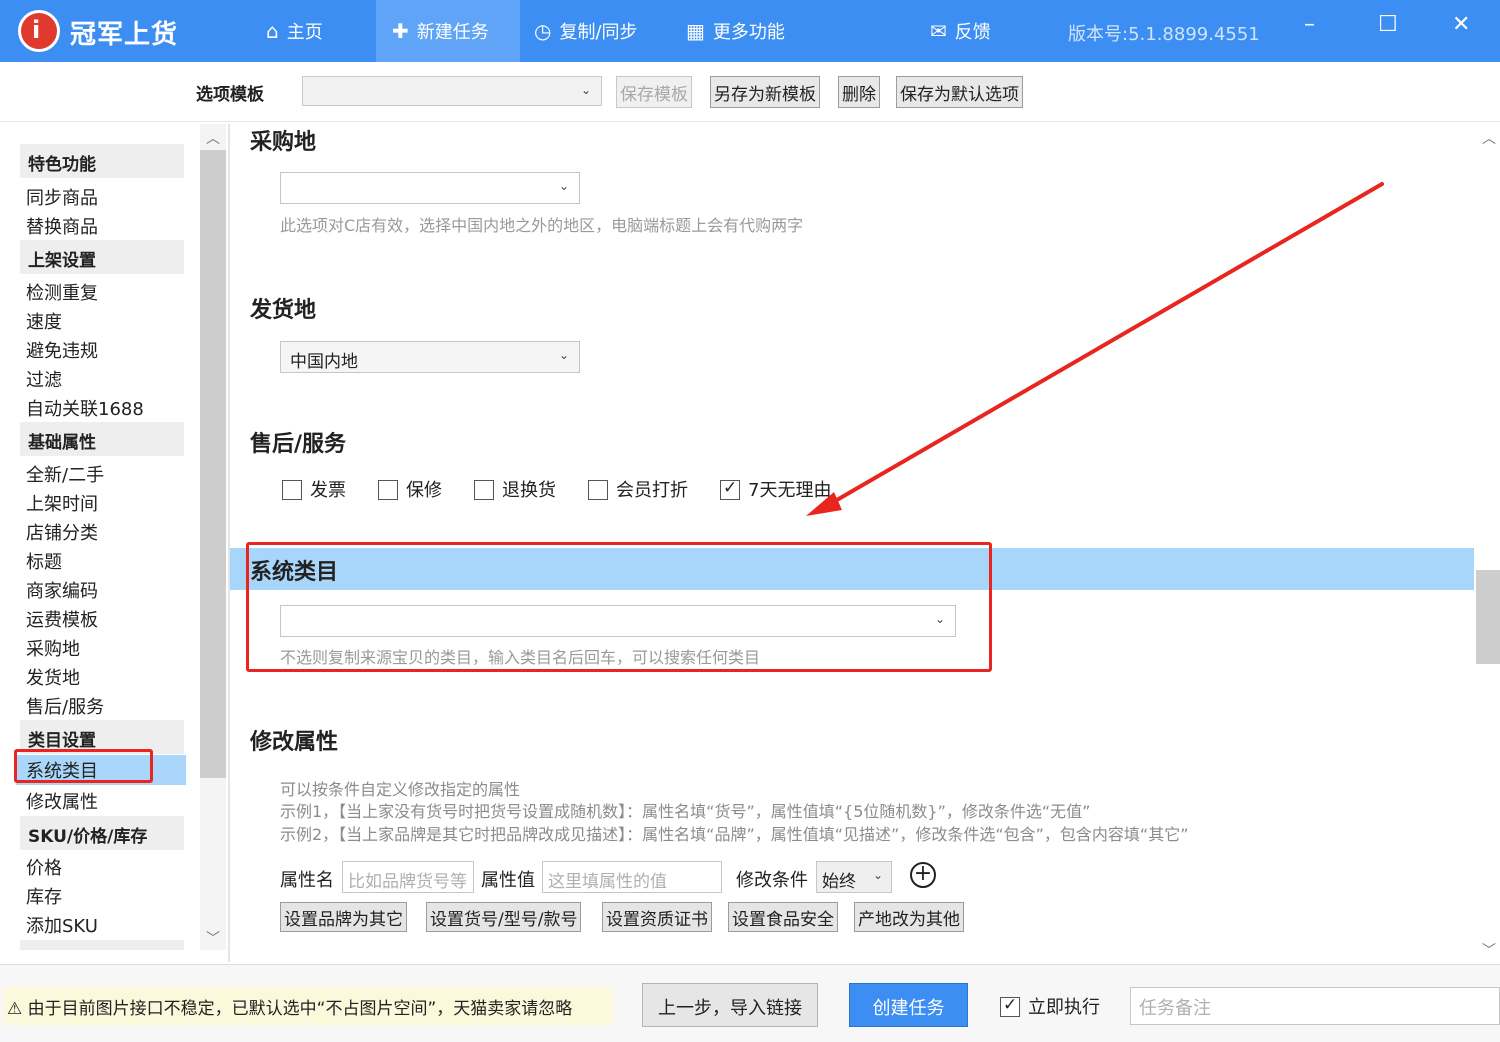  What do you see at coordinates (15, 1009) in the screenshot?
I see `warning-icon: ⚠` at bounding box center [15, 1009].